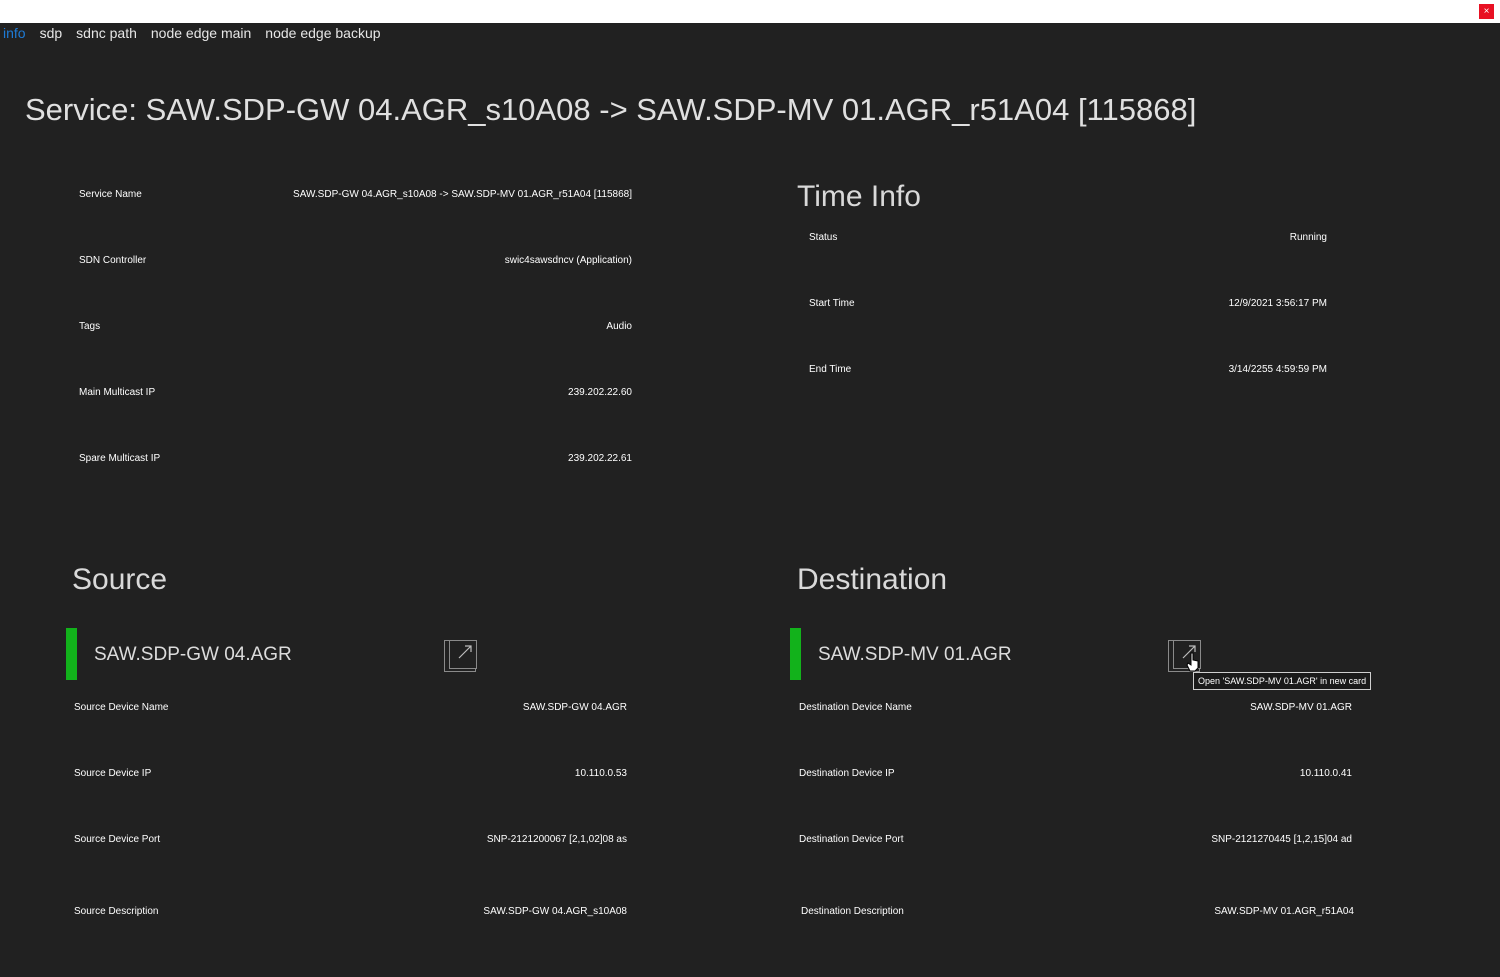 This screenshot has height=977, width=1500. I want to click on close-button: ×, so click(1486, 11).